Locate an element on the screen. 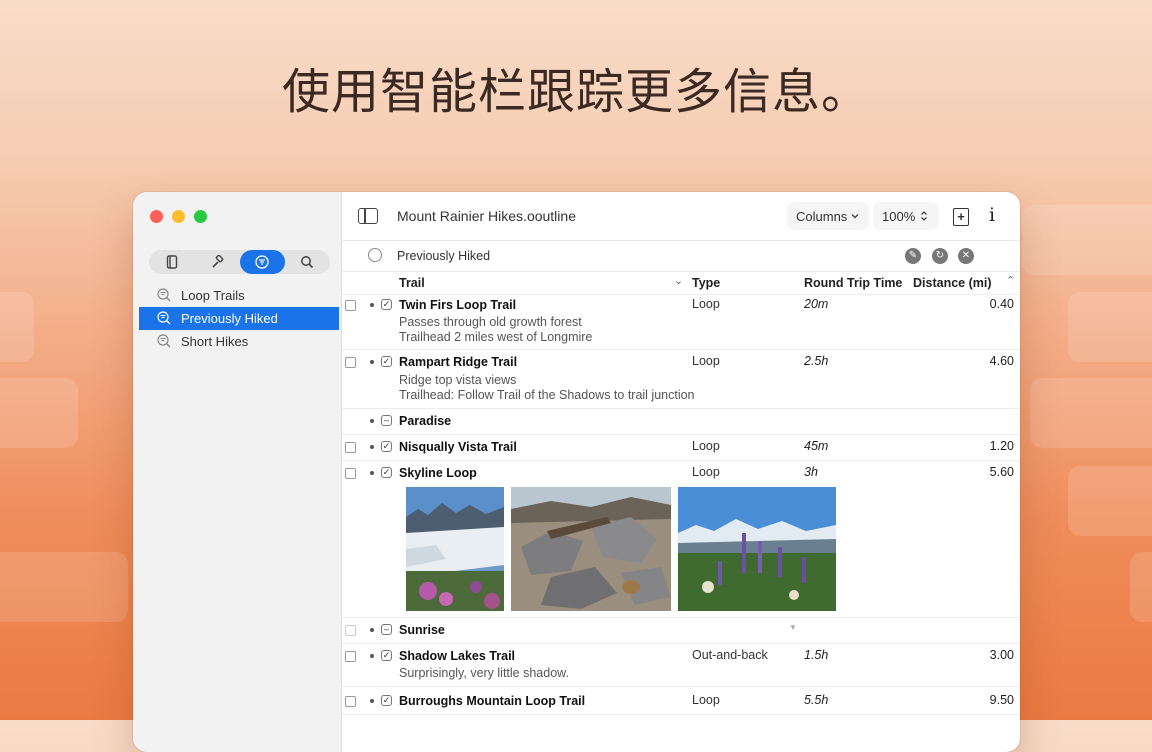 The width and height of the screenshot is (1152, 752). row-type: Out-and-back is located at coordinates (730, 655).